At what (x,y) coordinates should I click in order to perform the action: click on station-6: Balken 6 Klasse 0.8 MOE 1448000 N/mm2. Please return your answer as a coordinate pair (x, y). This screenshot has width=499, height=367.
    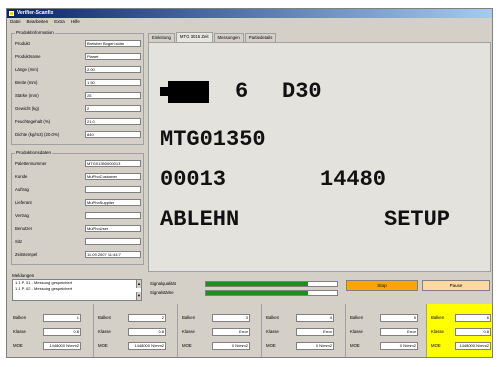
    Looking at the image, I should click on (459, 330).